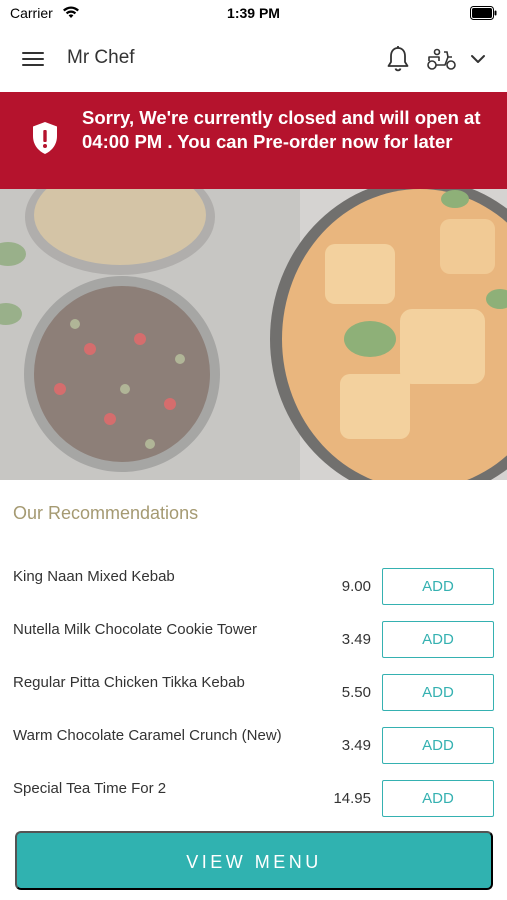 This screenshot has width=507, height=900. Describe the element at coordinates (253, 588) in the screenshot. I see `recommendation-item: King Naan Mixed Kebab 9.00 ADD` at that location.